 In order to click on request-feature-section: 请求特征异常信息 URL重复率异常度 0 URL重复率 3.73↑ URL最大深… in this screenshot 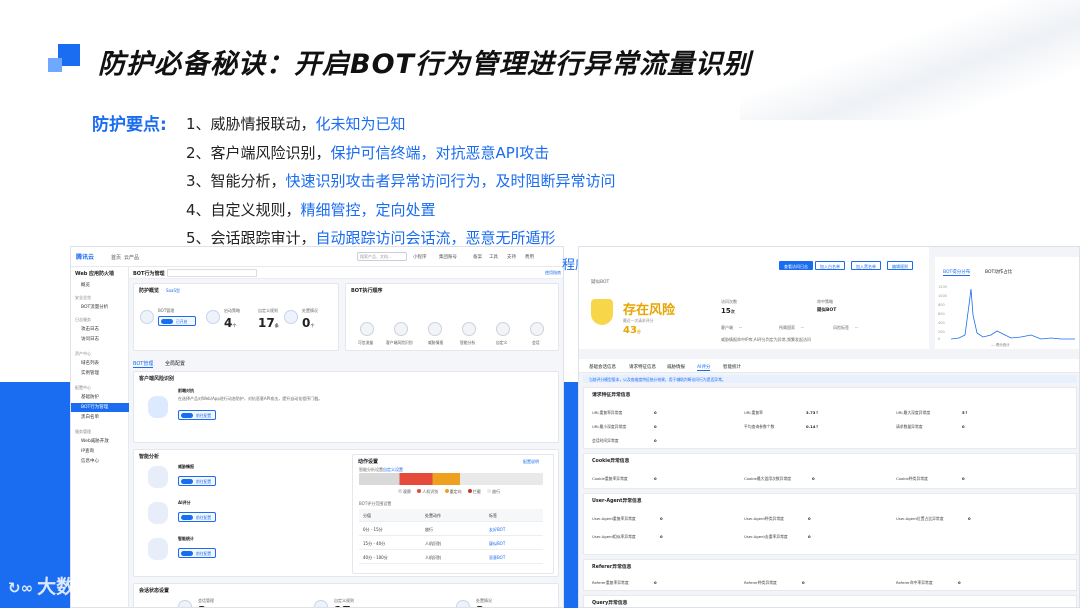, I will do `click(830, 418)`.